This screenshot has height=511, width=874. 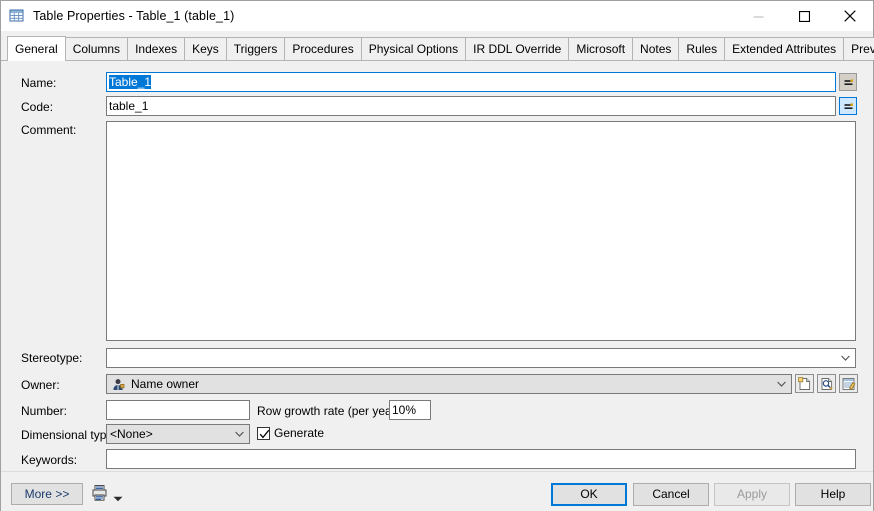 What do you see at coordinates (156, 48) in the screenshot?
I see `tab-indexes: Indexes` at bounding box center [156, 48].